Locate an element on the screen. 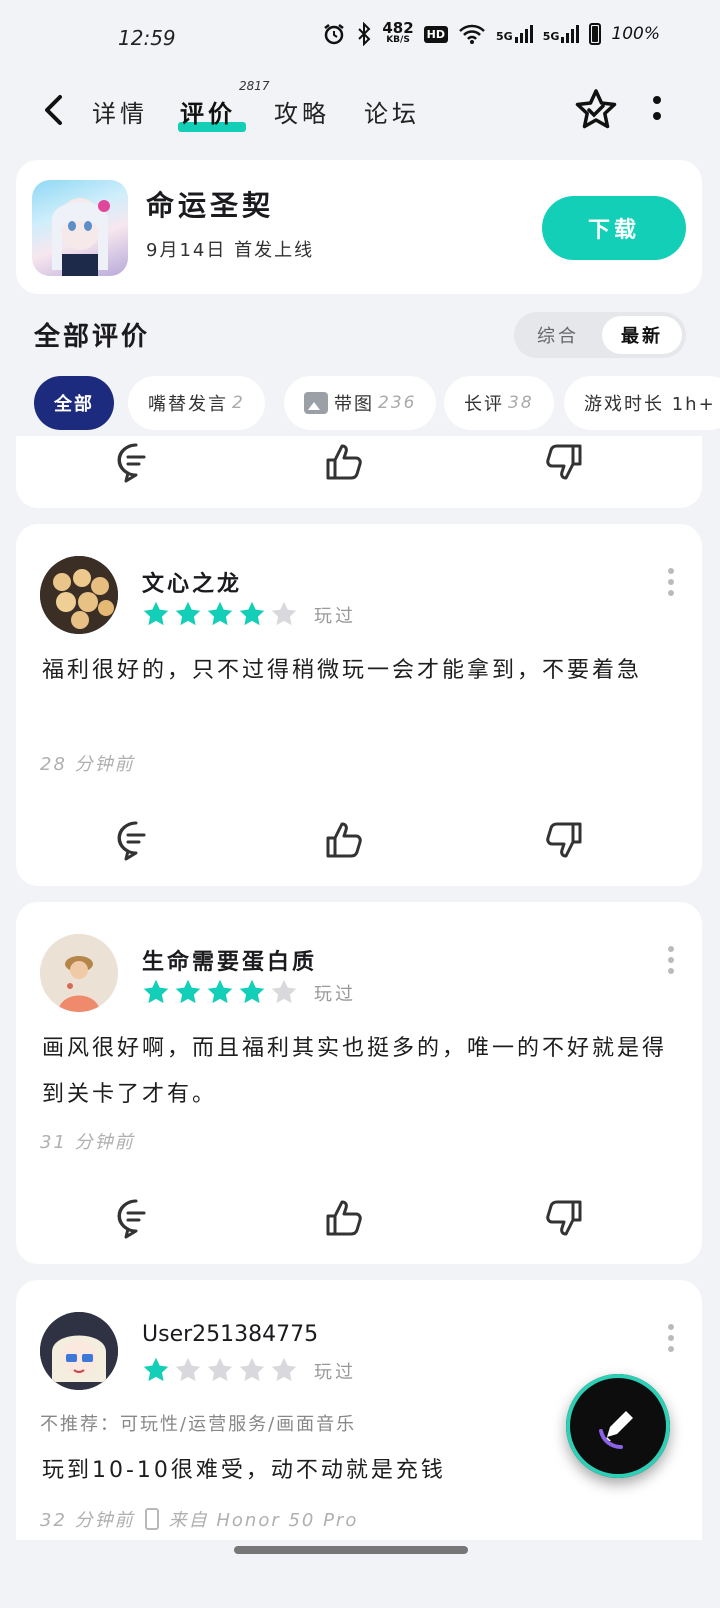  pencil-icon is located at coordinates (616, 1430).